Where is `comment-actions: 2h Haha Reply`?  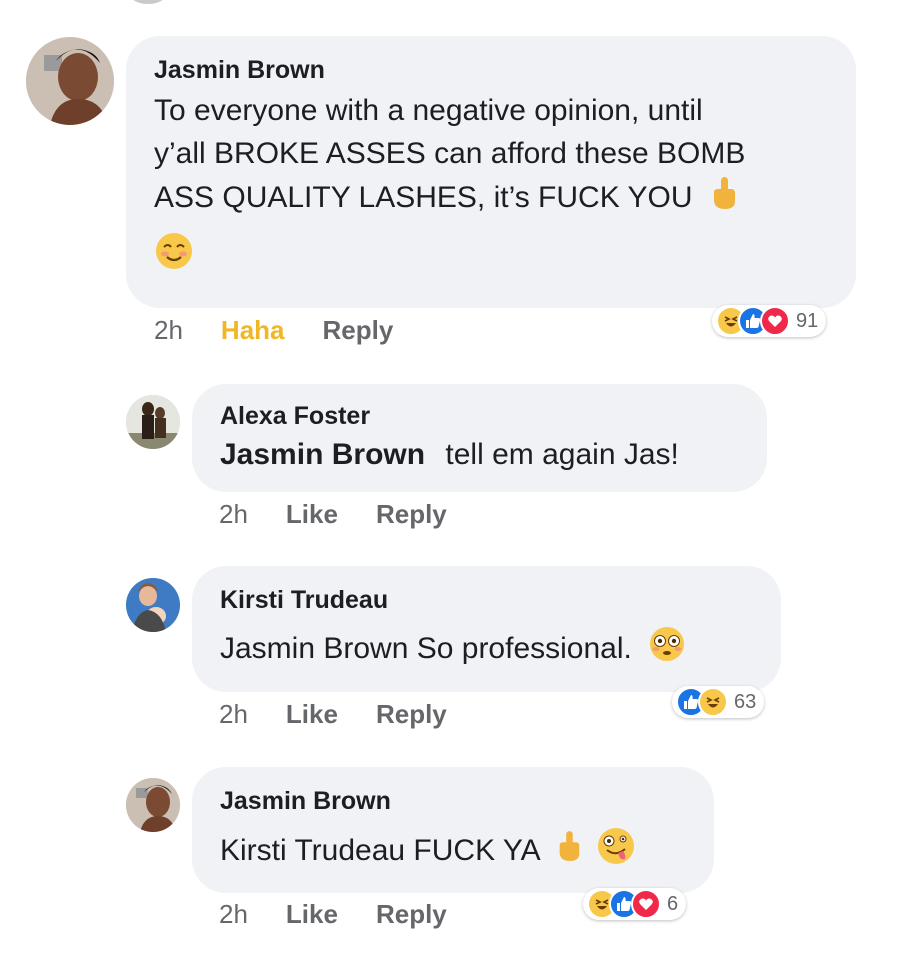
comment-actions: 2h Haha Reply is located at coordinates (292, 330).